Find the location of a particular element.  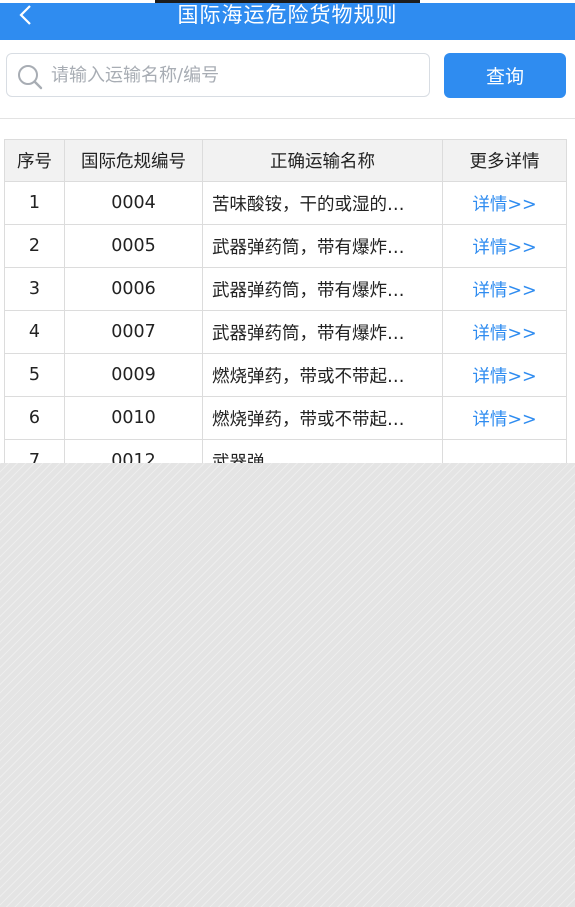

search-icon is located at coordinates (30, 77).